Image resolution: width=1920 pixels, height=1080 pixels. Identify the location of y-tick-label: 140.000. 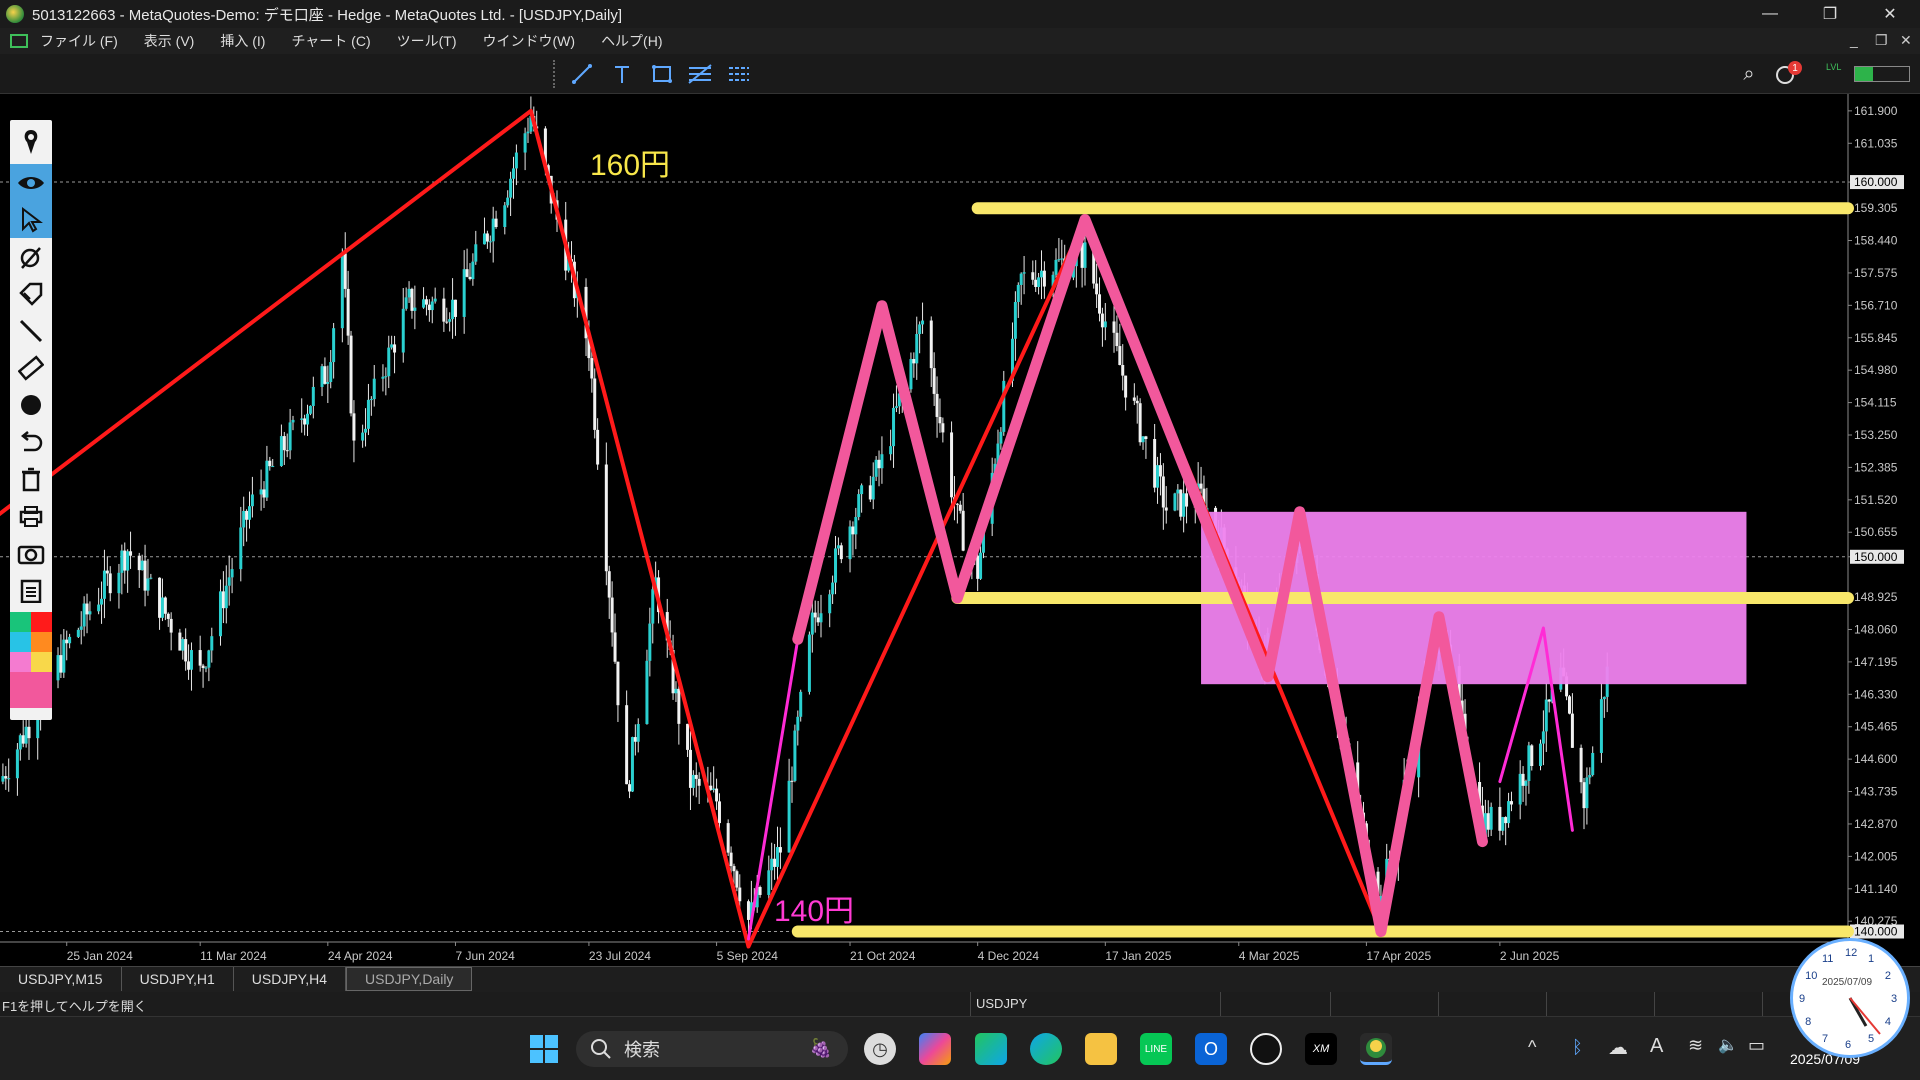
(1876, 932).